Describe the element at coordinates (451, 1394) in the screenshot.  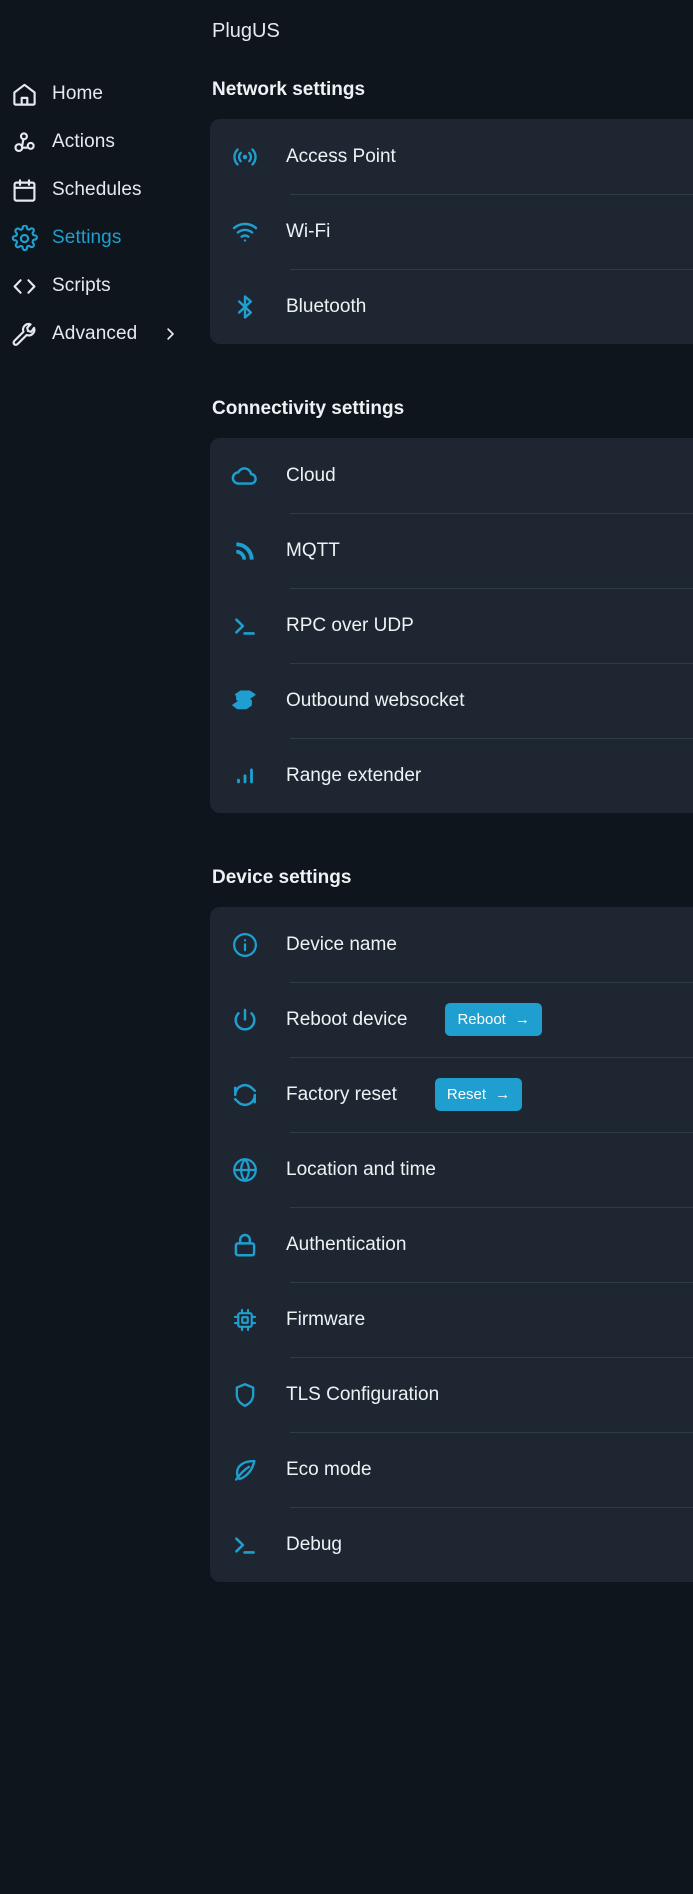
I see `settings-row-tls-configuration: TLS Configuration` at that location.